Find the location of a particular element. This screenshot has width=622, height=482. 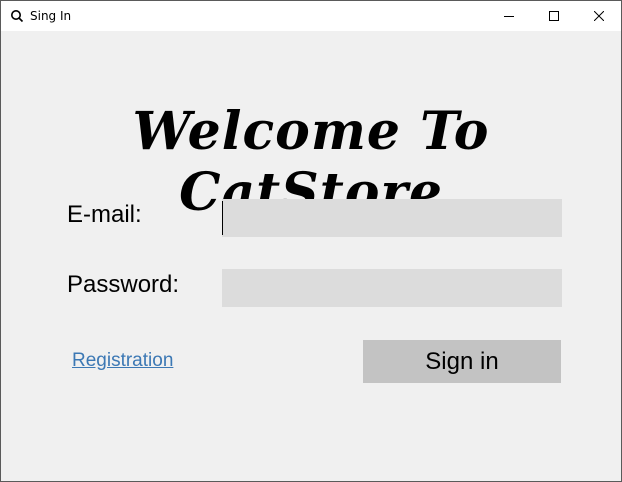

window-title: Sing In is located at coordinates (51, 16).